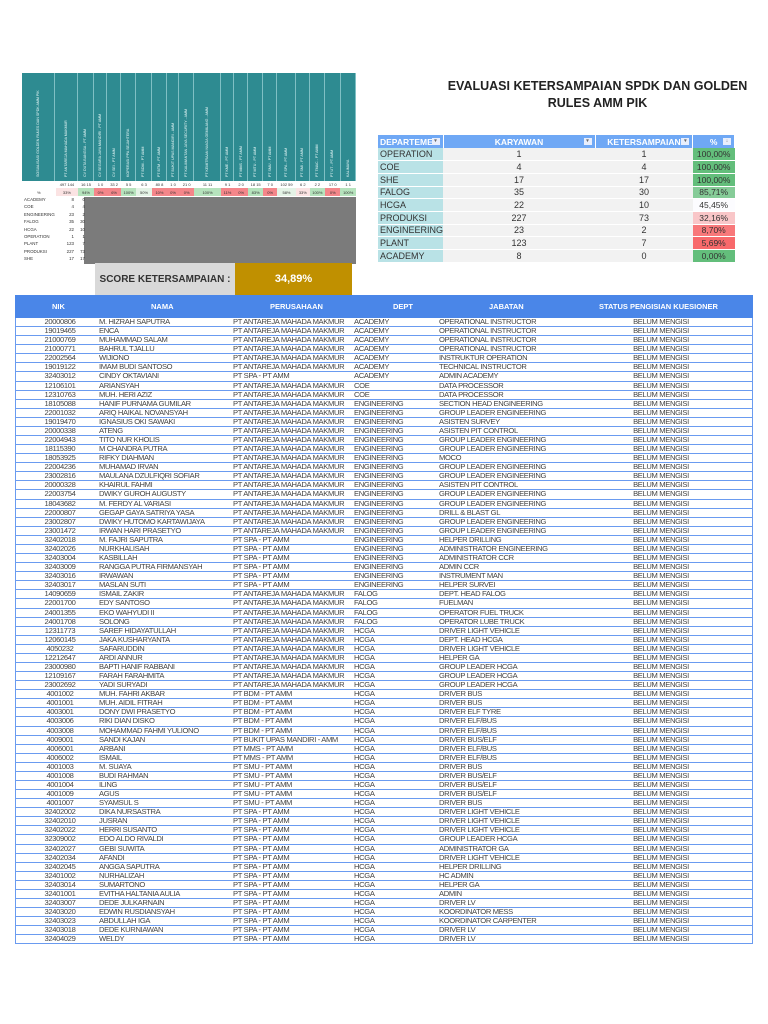 Image resolution: width=768 pixels, height=1024 pixels. Describe the element at coordinates (60, 603) in the screenshot. I see `nik-cell: 22001700` at that location.